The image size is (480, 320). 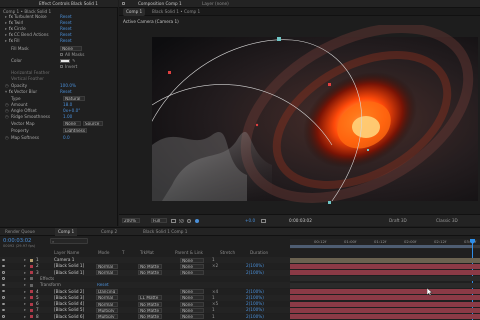 I want to click on vector-blur-reset: Reset, so click(x=66, y=92).